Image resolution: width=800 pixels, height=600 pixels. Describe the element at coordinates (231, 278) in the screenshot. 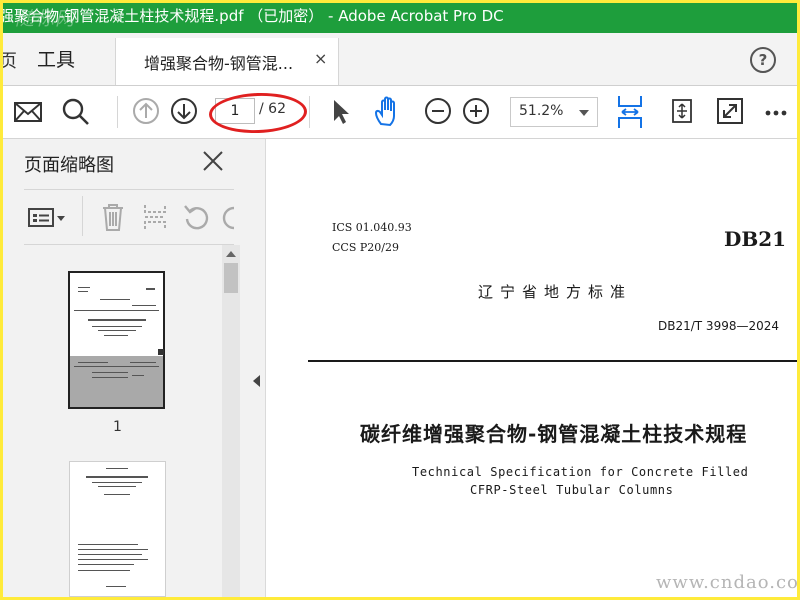

I see `scrollbar-thumb` at that location.